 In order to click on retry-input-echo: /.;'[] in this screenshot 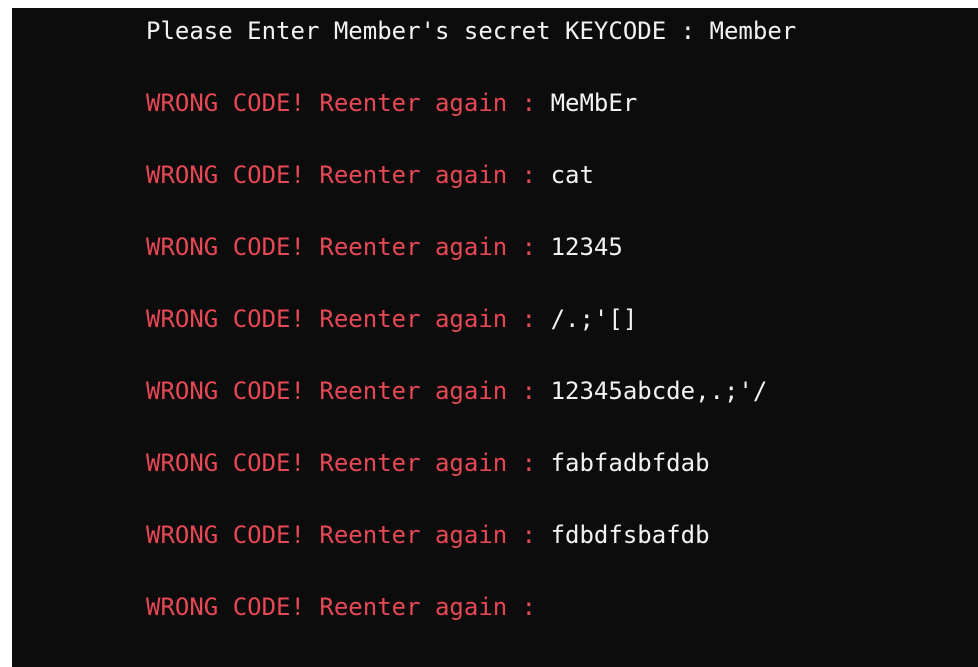, I will do `click(594, 319)`.